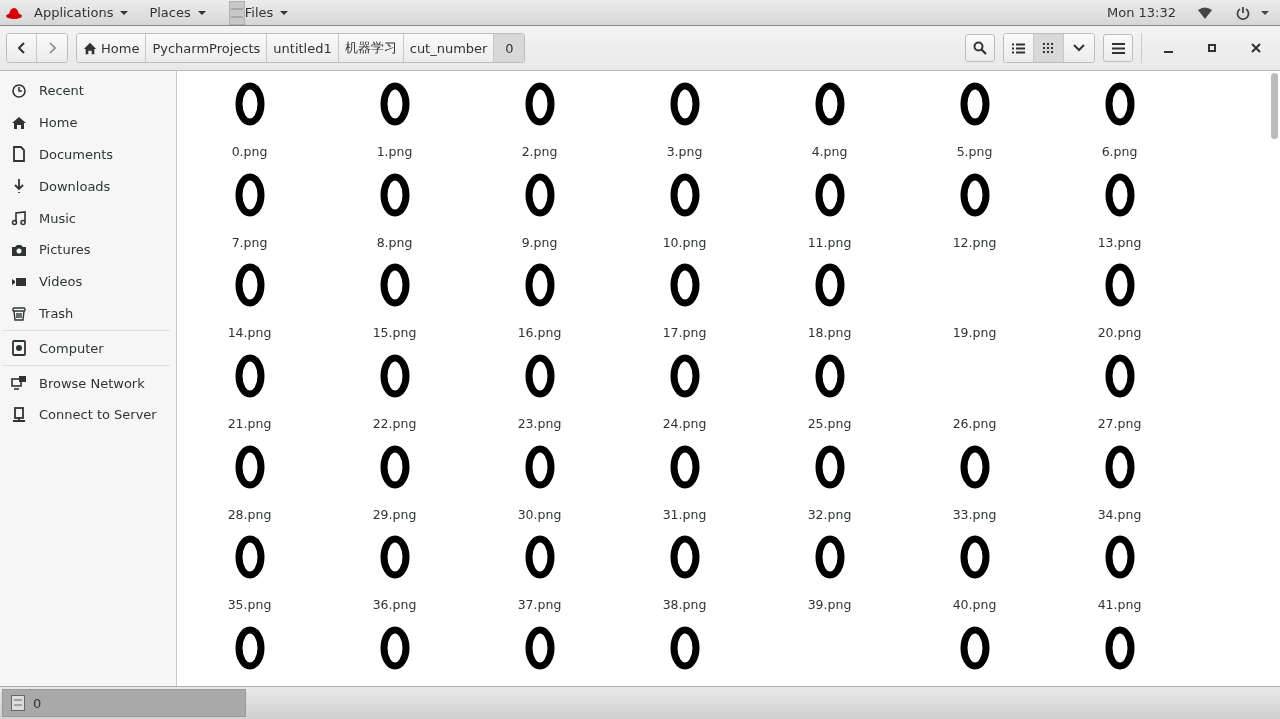 The width and height of the screenshot is (1280, 719). I want to click on file-name: 14.png, so click(249, 333).